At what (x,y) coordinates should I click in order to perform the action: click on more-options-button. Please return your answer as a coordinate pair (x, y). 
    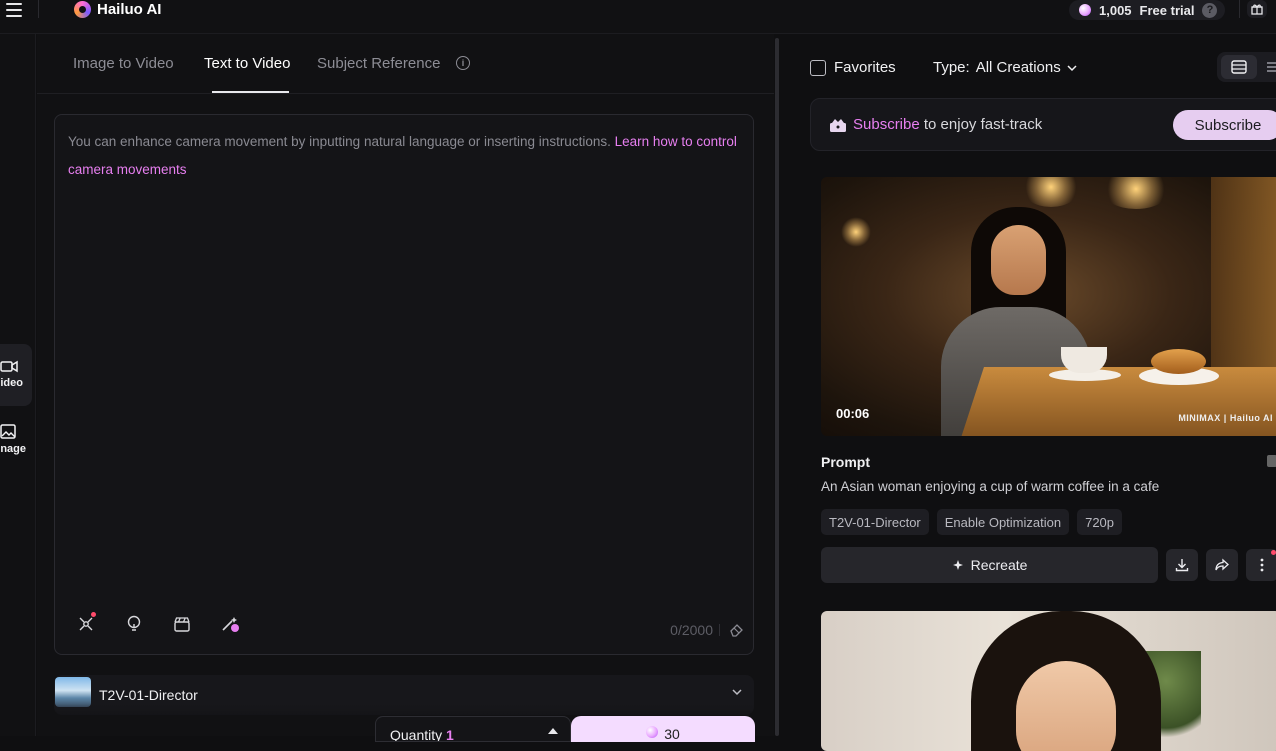
    Looking at the image, I should click on (1261, 565).